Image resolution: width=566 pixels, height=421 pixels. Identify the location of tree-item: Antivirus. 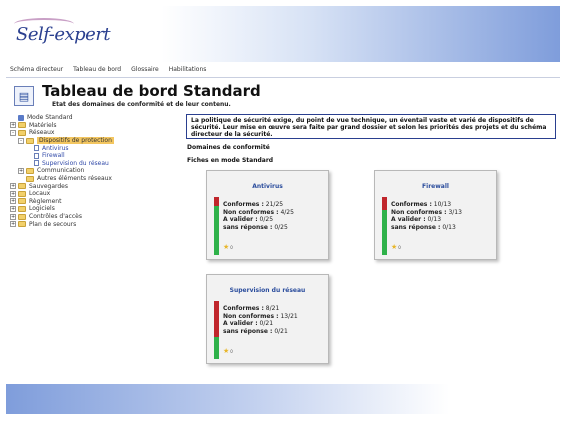
(95, 148).